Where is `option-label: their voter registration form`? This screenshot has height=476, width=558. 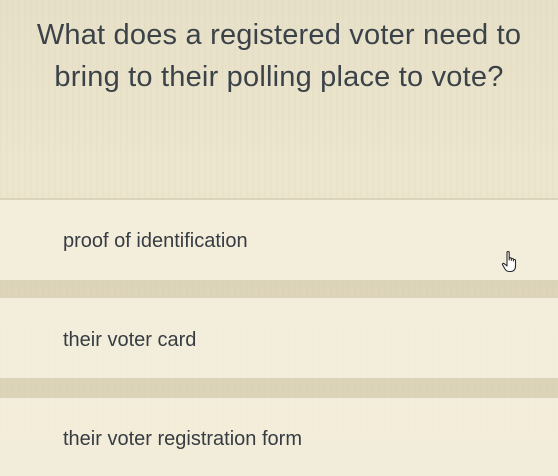
option-label: their voter registration form is located at coordinates (182, 439).